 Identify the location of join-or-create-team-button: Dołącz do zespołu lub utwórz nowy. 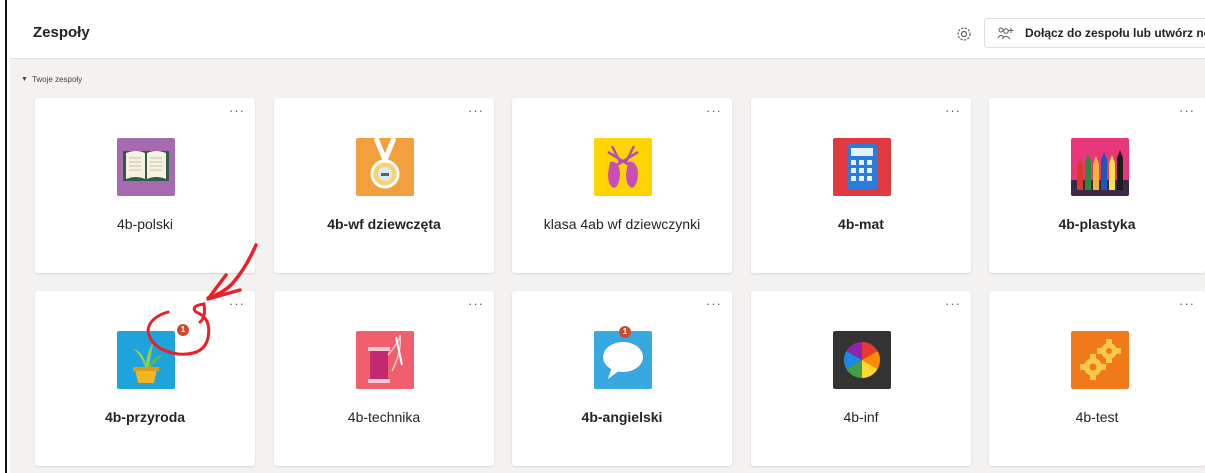
(1094, 33).